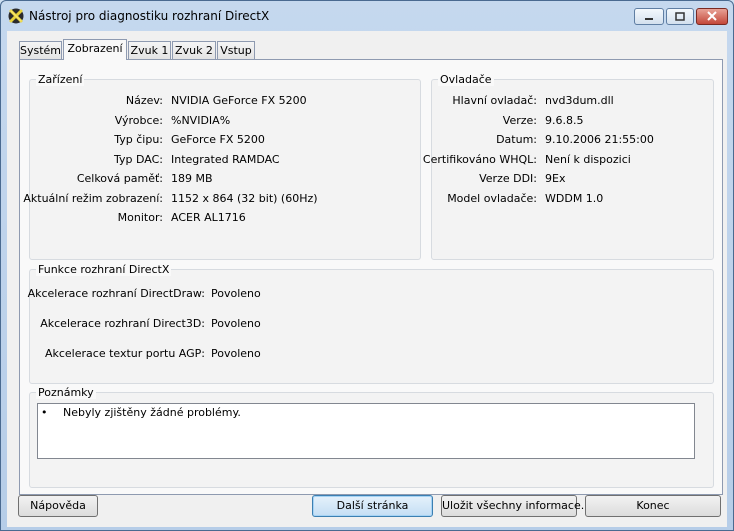 The width and height of the screenshot is (734, 531). Describe the element at coordinates (124, 353) in the screenshot. I see `agp-texture-accel-label: Akcelerace textur portu AGP:` at that location.